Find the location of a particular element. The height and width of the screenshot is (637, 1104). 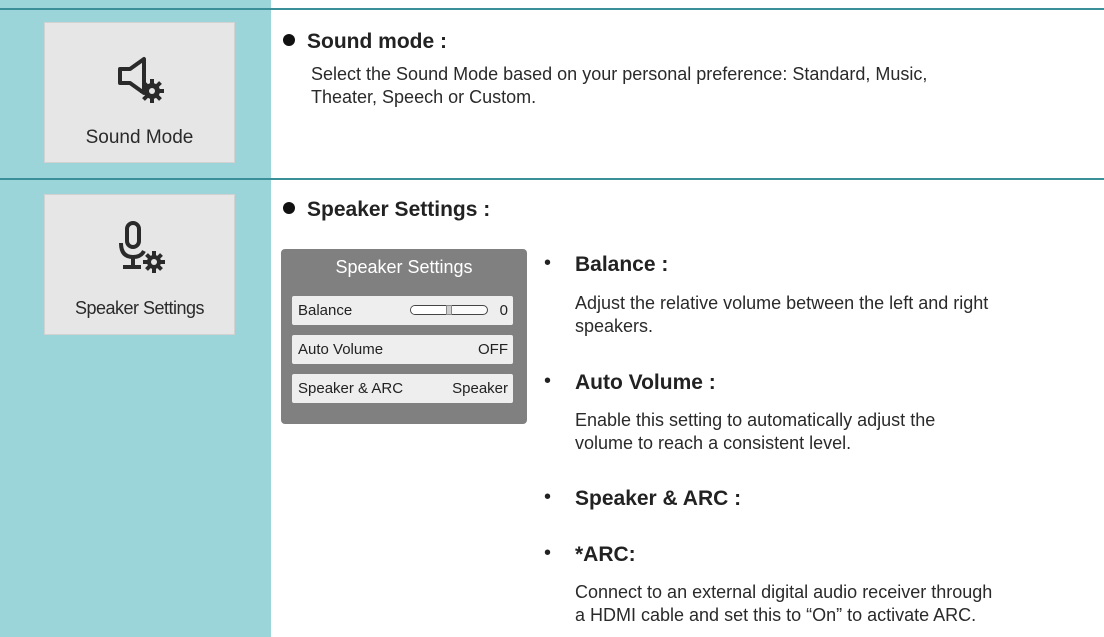

menu-row-value: OFF is located at coordinates (493, 349).